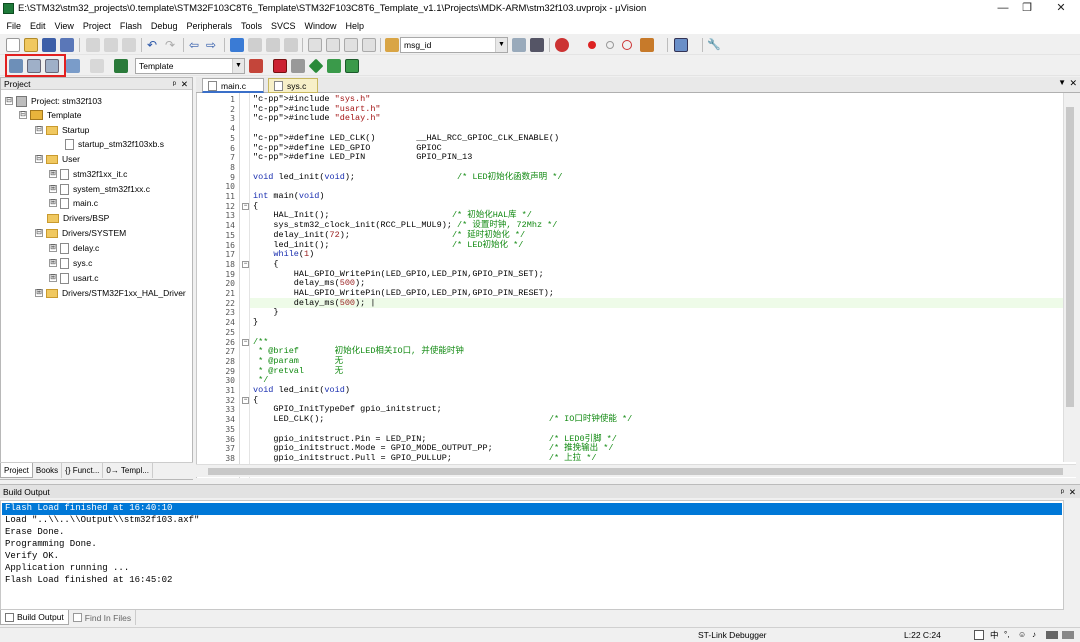 The height and width of the screenshot is (642, 1080). Describe the element at coordinates (610, 45) in the screenshot. I see `breakpoint-enable-icon` at that location.